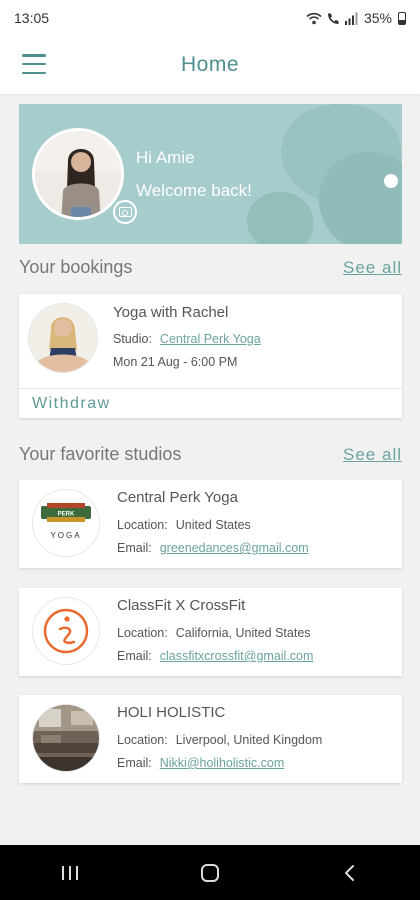 Image resolution: width=420 pixels, height=900 pixels. I want to click on studio-location-row: Location: United States, so click(184, 525).